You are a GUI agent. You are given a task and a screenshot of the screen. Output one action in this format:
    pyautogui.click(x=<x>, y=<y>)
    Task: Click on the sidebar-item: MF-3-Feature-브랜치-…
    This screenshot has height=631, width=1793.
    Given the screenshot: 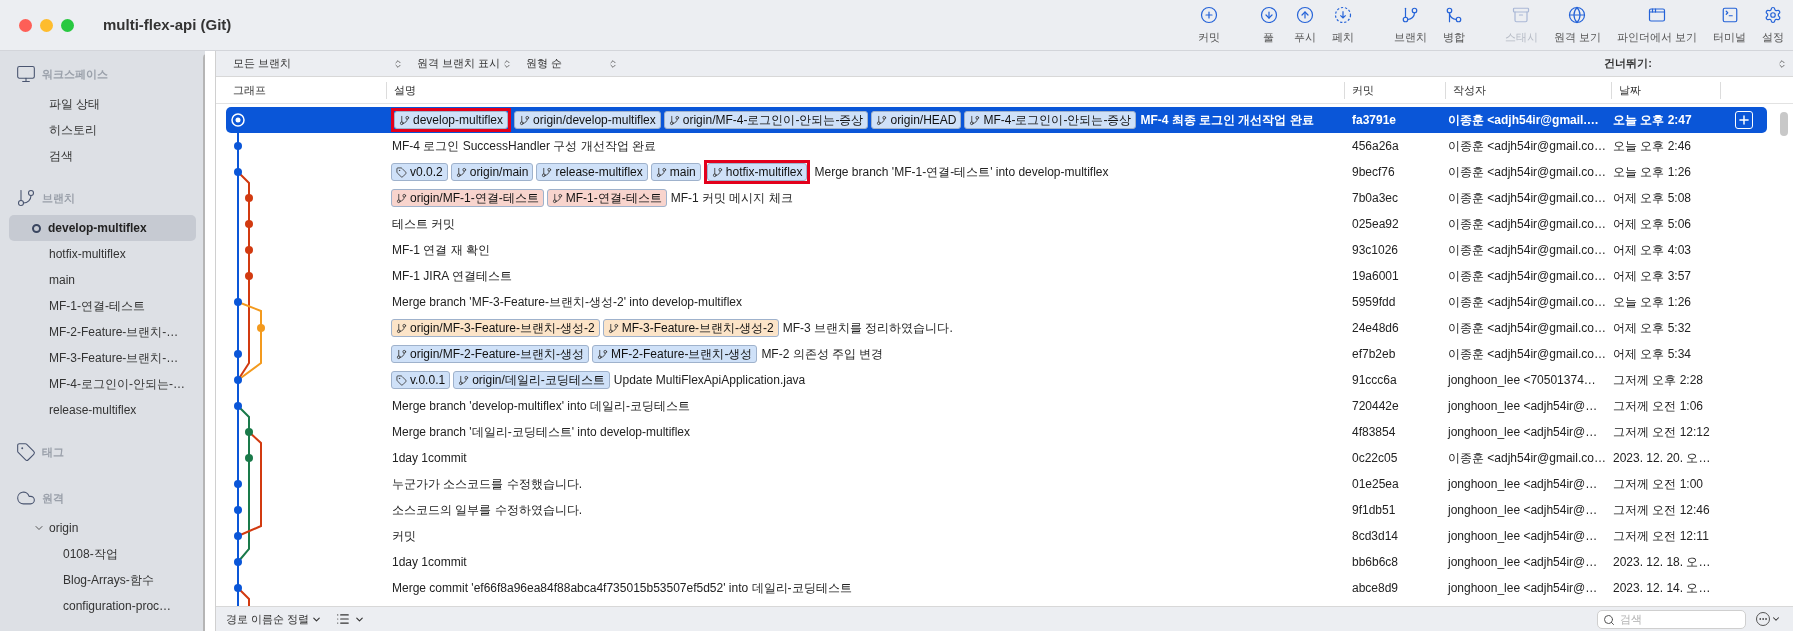 What is the action you would take?
    pyautogui.click(x=102, y=358)
    